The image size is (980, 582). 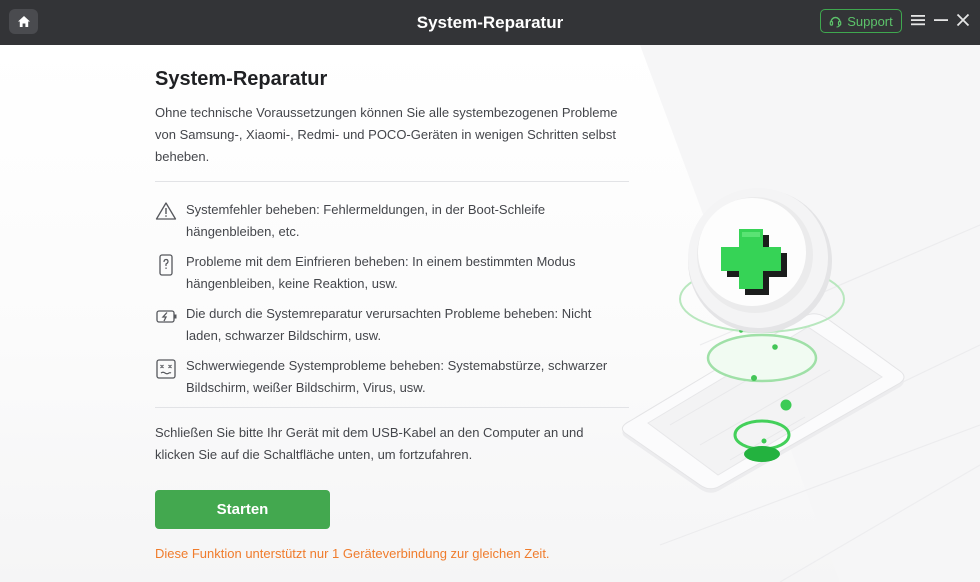 I want to click on minimize-button, so click(x=941, y=20).